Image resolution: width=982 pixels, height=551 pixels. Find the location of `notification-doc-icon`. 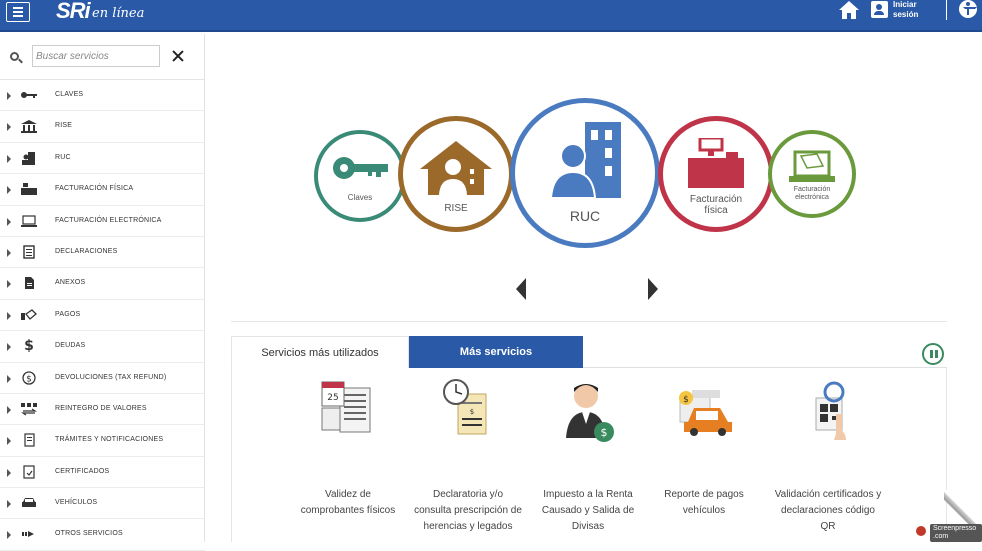

notification-doc-icon is located at coordinates (29, 440).